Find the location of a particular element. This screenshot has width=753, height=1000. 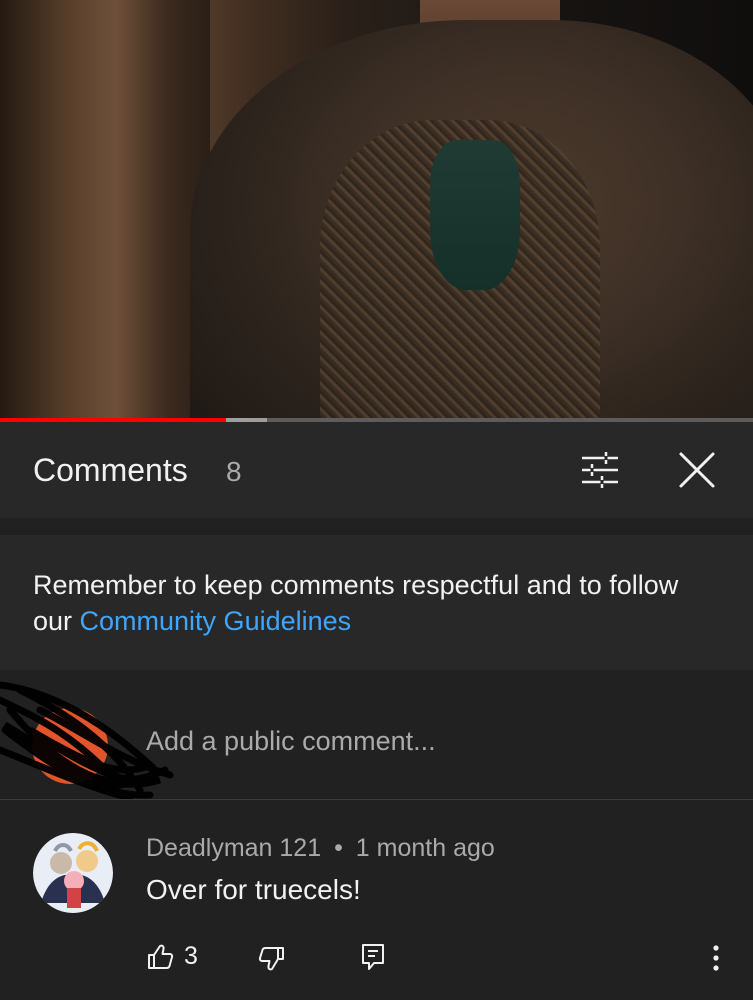

dislike-icon is located at coordinates (272, 959).